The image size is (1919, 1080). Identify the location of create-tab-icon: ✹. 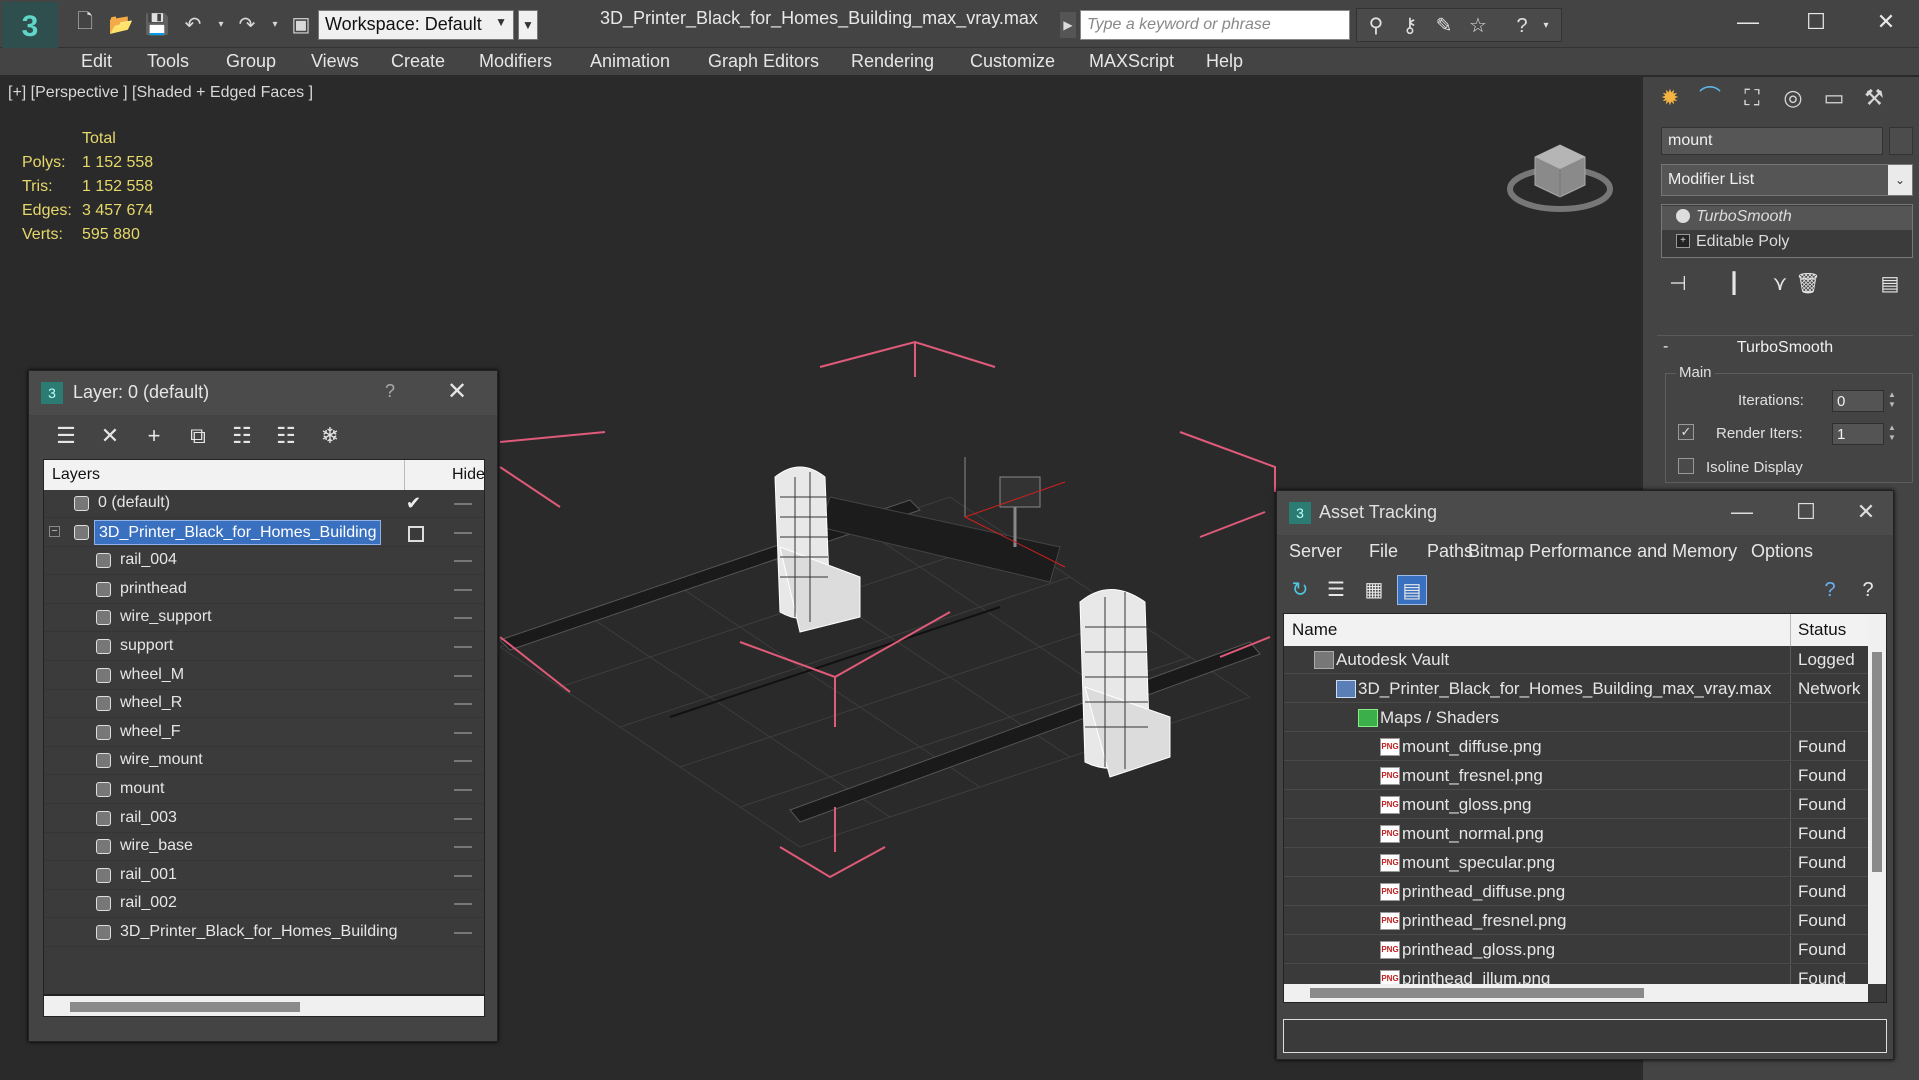
(1670, 98).